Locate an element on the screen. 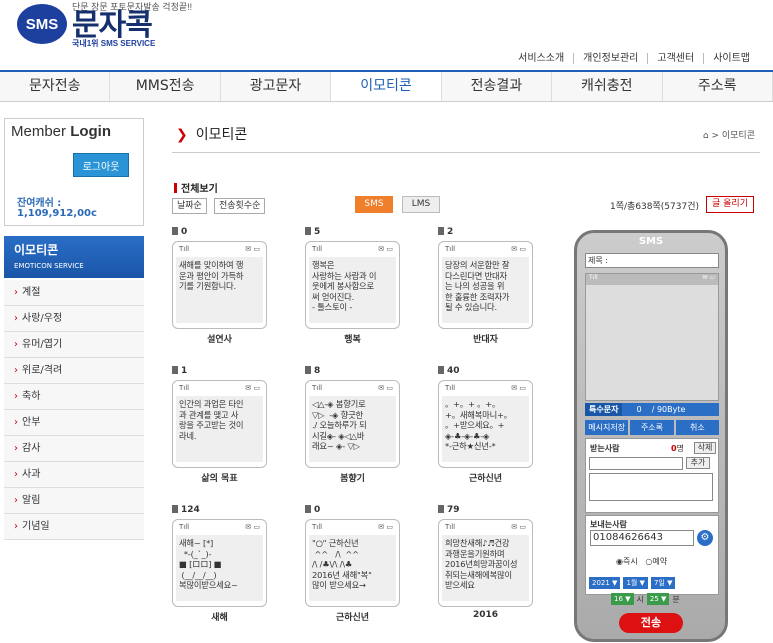  save-message-button: 메시지저장 is located at coordinates (607, 427).